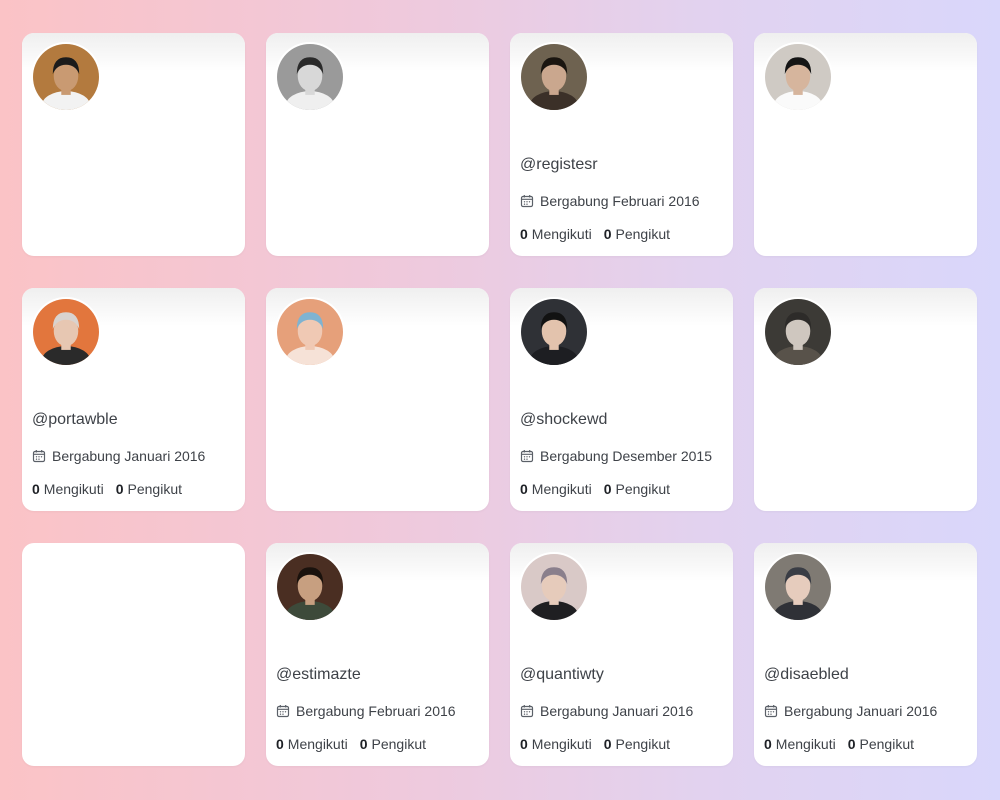  What do you see at coordinates (806, 675) in the screenshot?
I see `username-handle: @disaebled` at bounding box center [806, 675].